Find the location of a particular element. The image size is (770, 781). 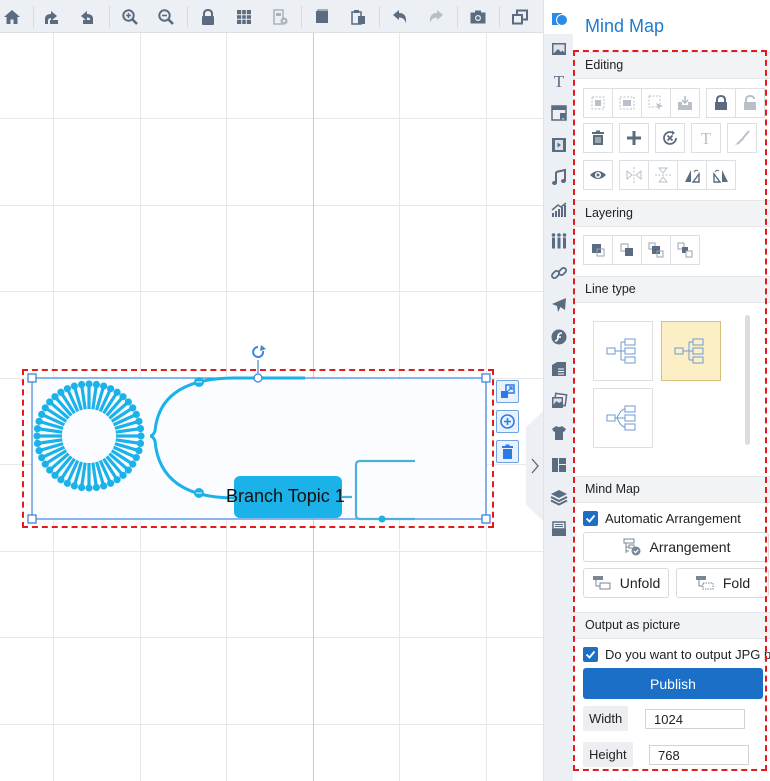

bring-forward-icon is located at coordinates (656, 250).